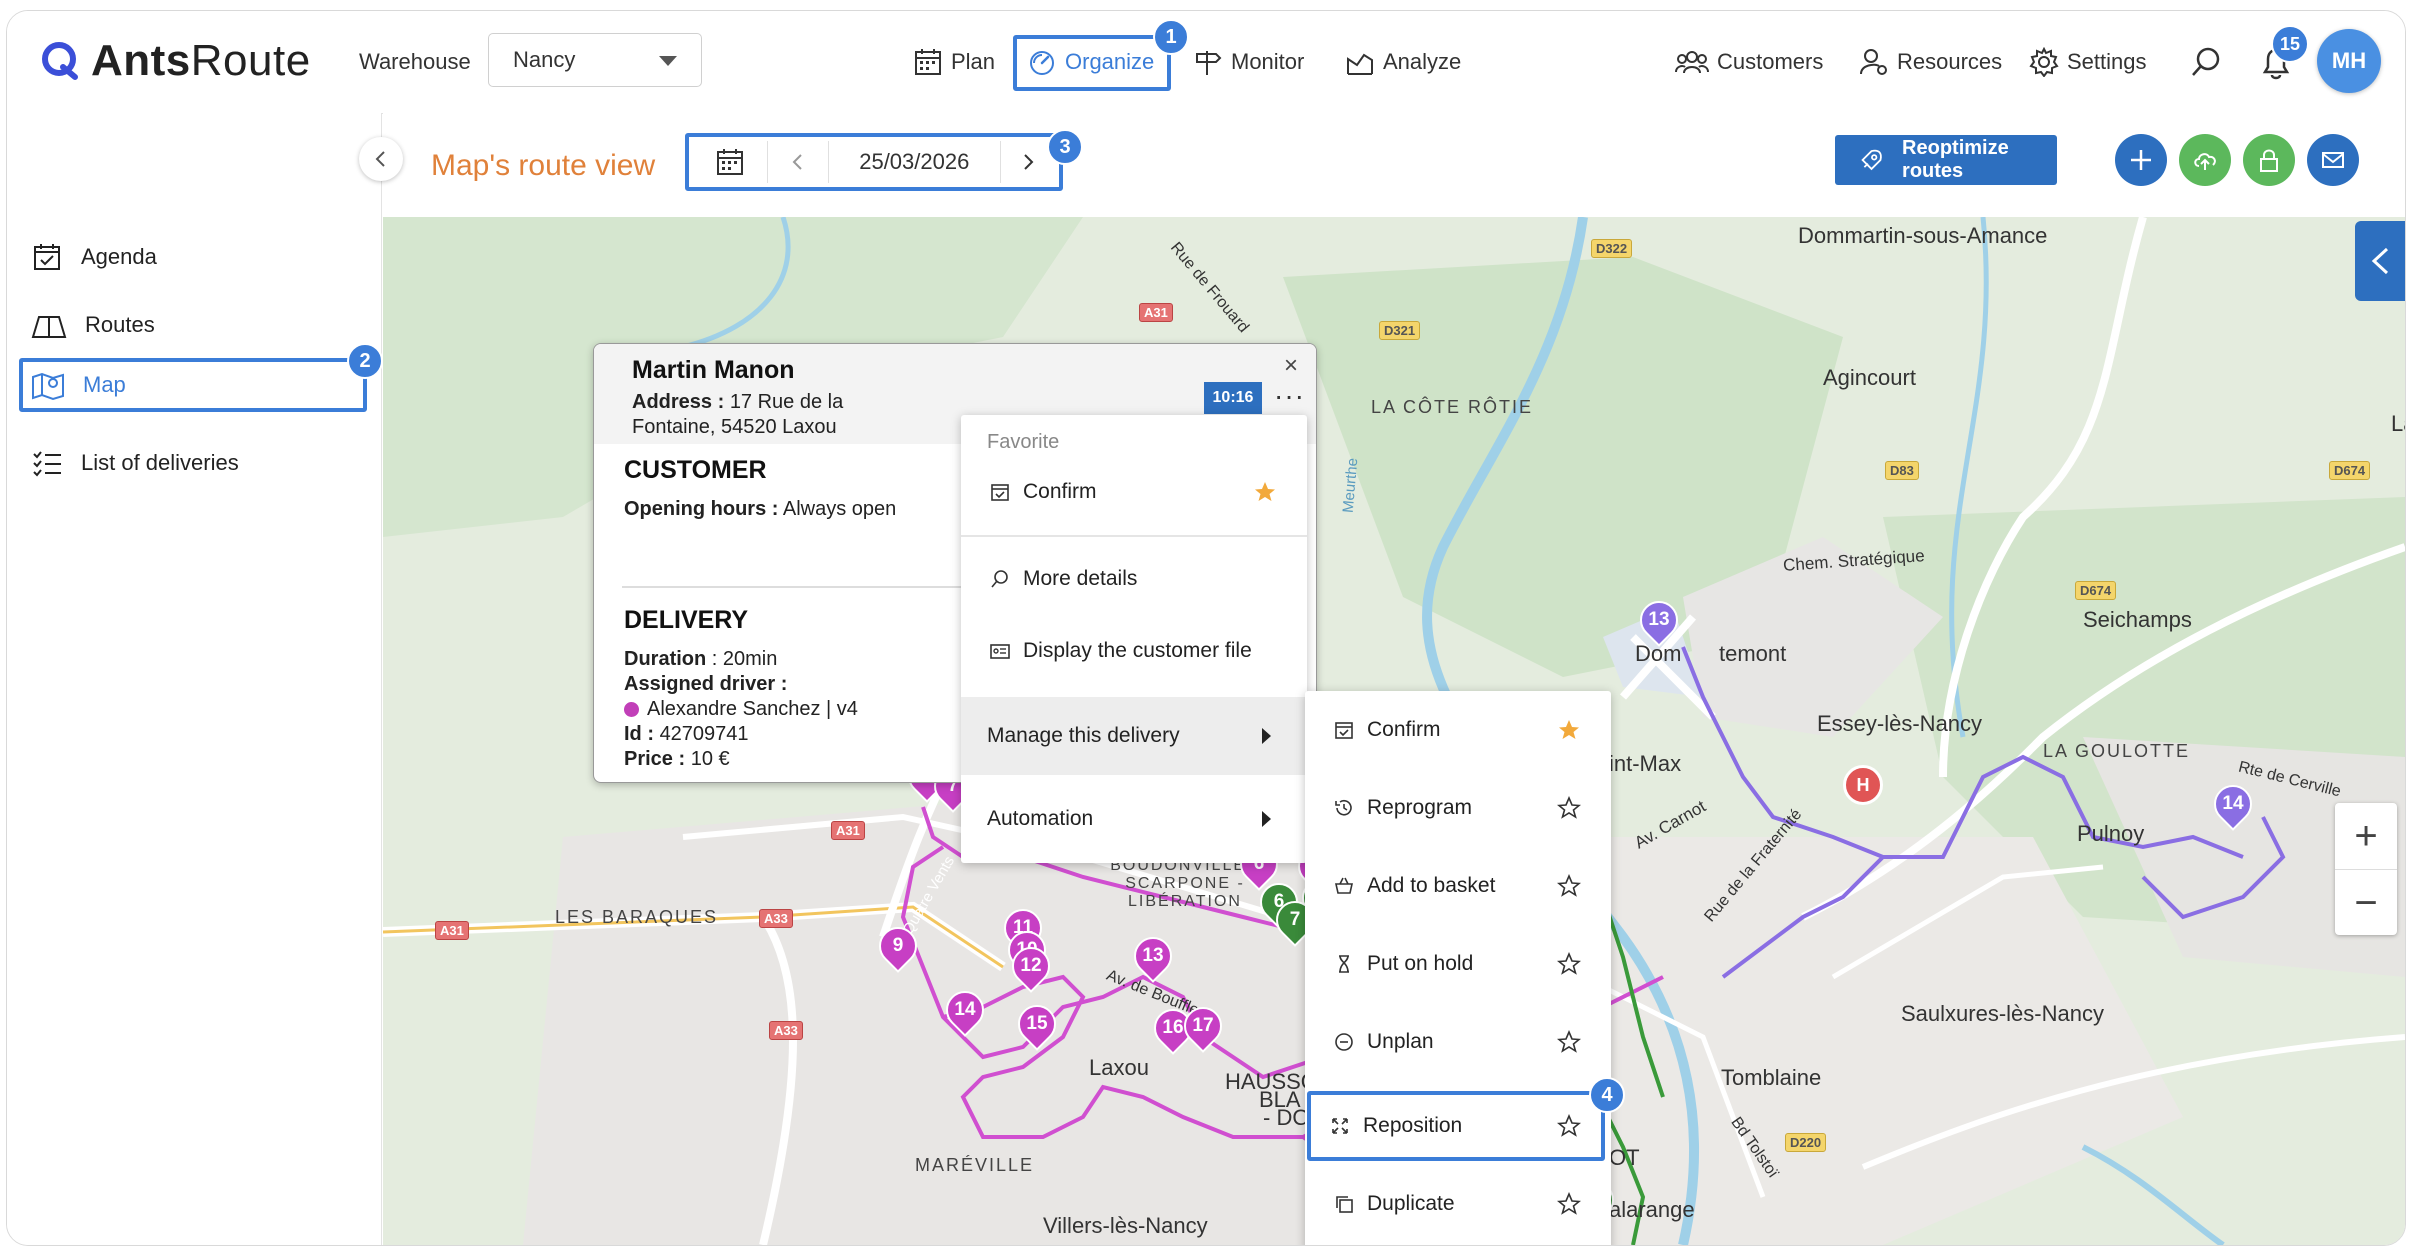  Describe the element at coordinates (1458, 1042) in the screenshot. I see `submenu-item-unplan: Unplan` at that location.